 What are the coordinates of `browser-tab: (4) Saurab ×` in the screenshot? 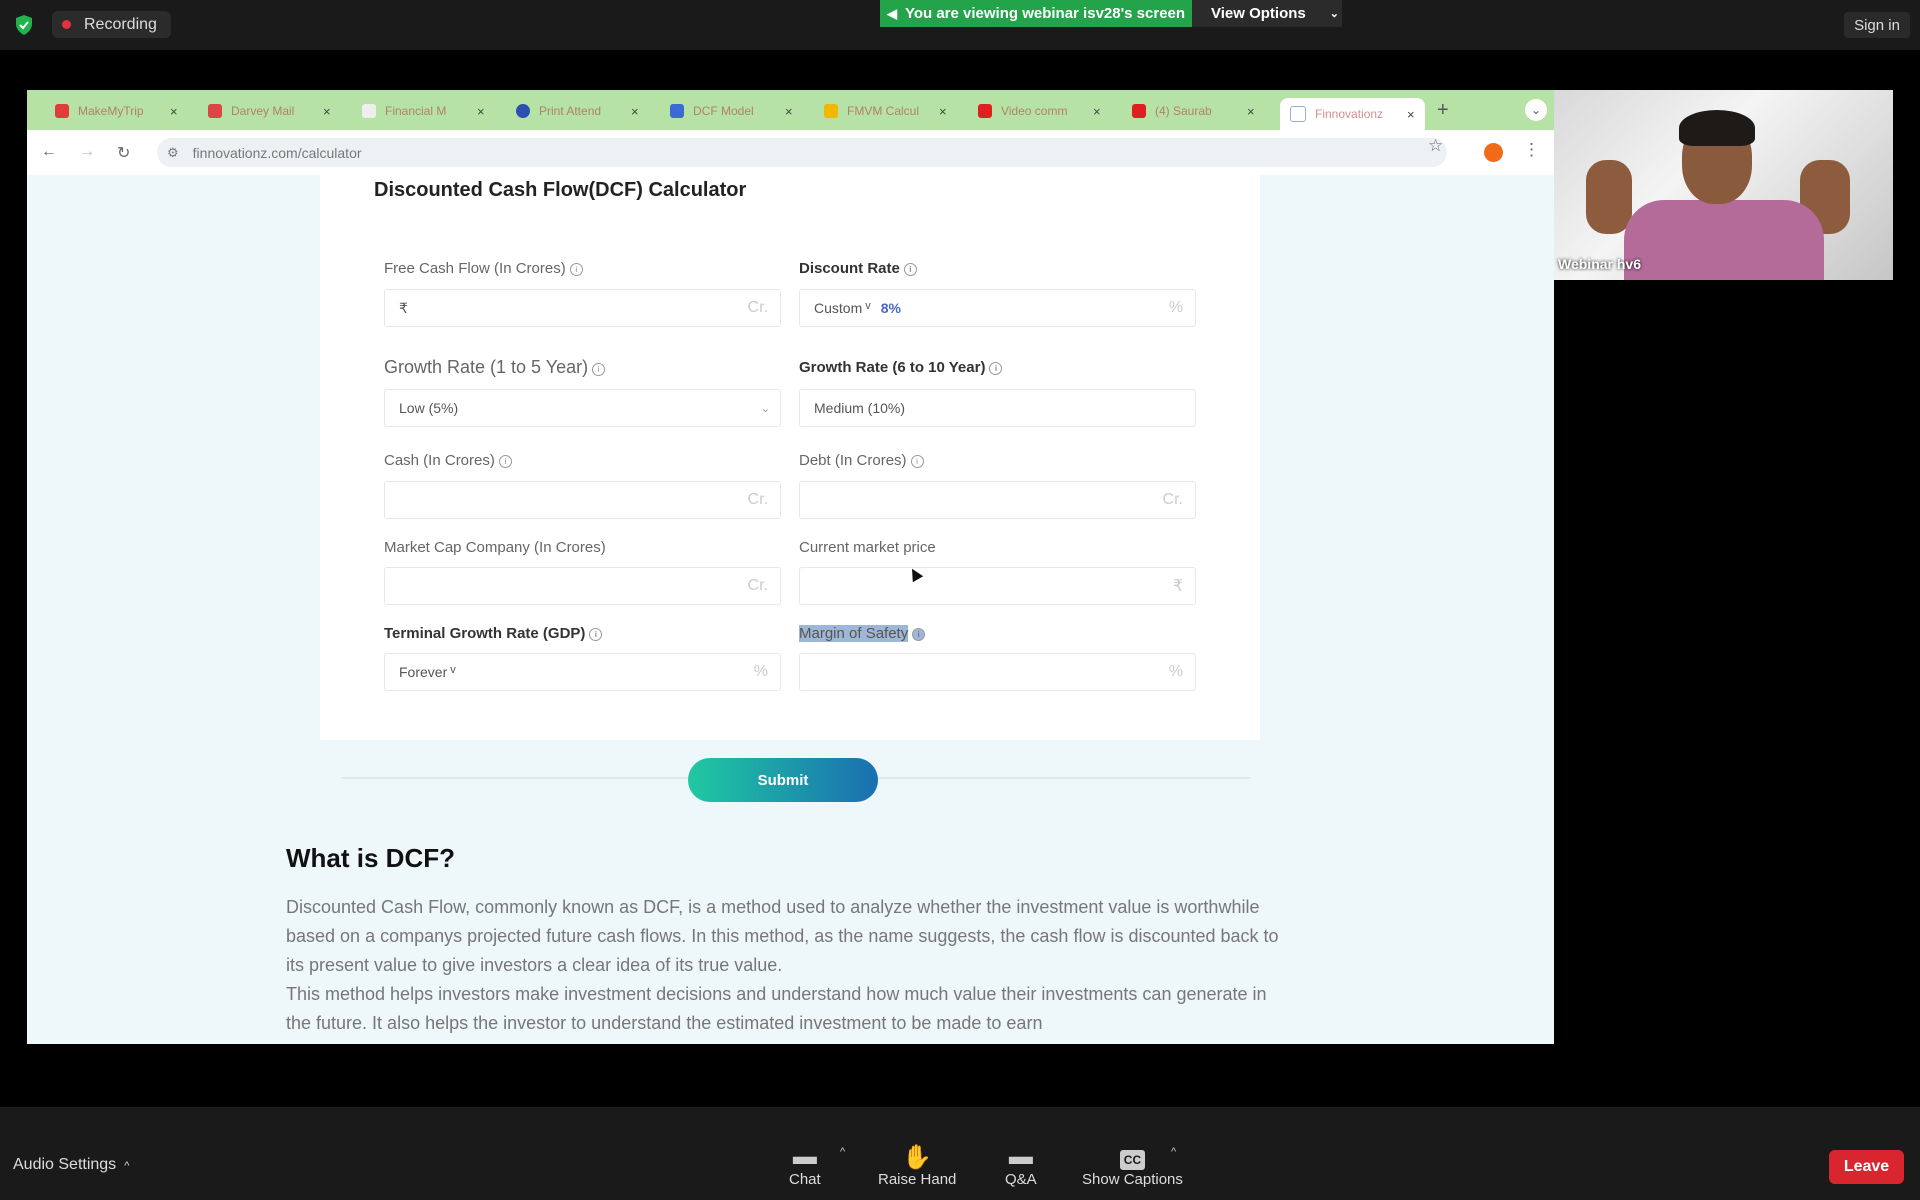 It's located at (1193, 111).